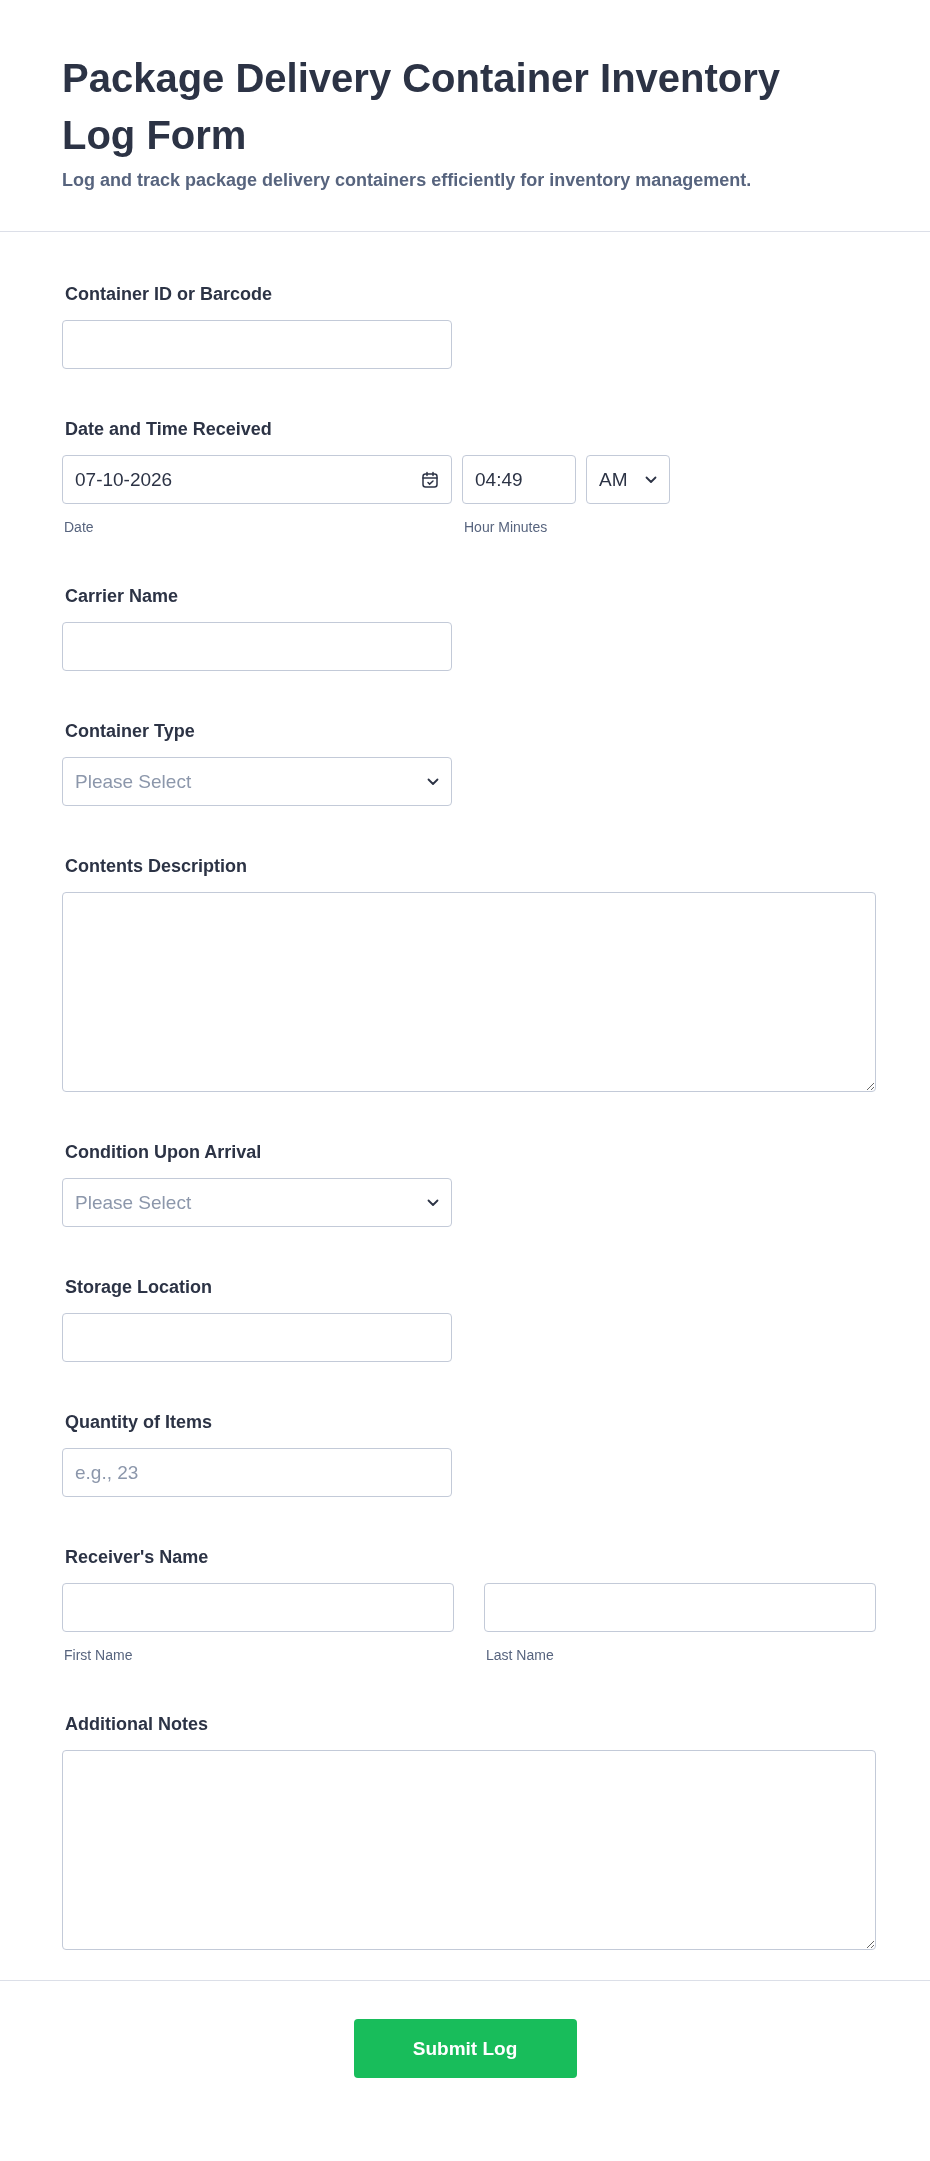 Image resolution: width=930 pixels, height=2161 pixels. What do you see at coordinates (169, 429) in the screenshot?
I see `field-label: Date and Time Received` at bounding box center [169, 429].